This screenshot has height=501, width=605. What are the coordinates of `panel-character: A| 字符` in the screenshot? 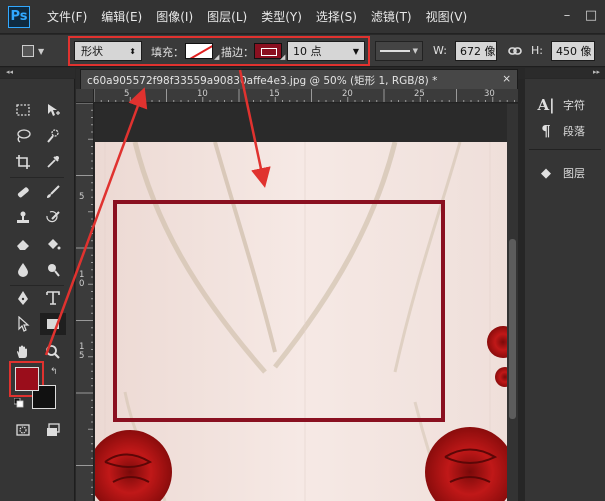 It's located at (565, 105).